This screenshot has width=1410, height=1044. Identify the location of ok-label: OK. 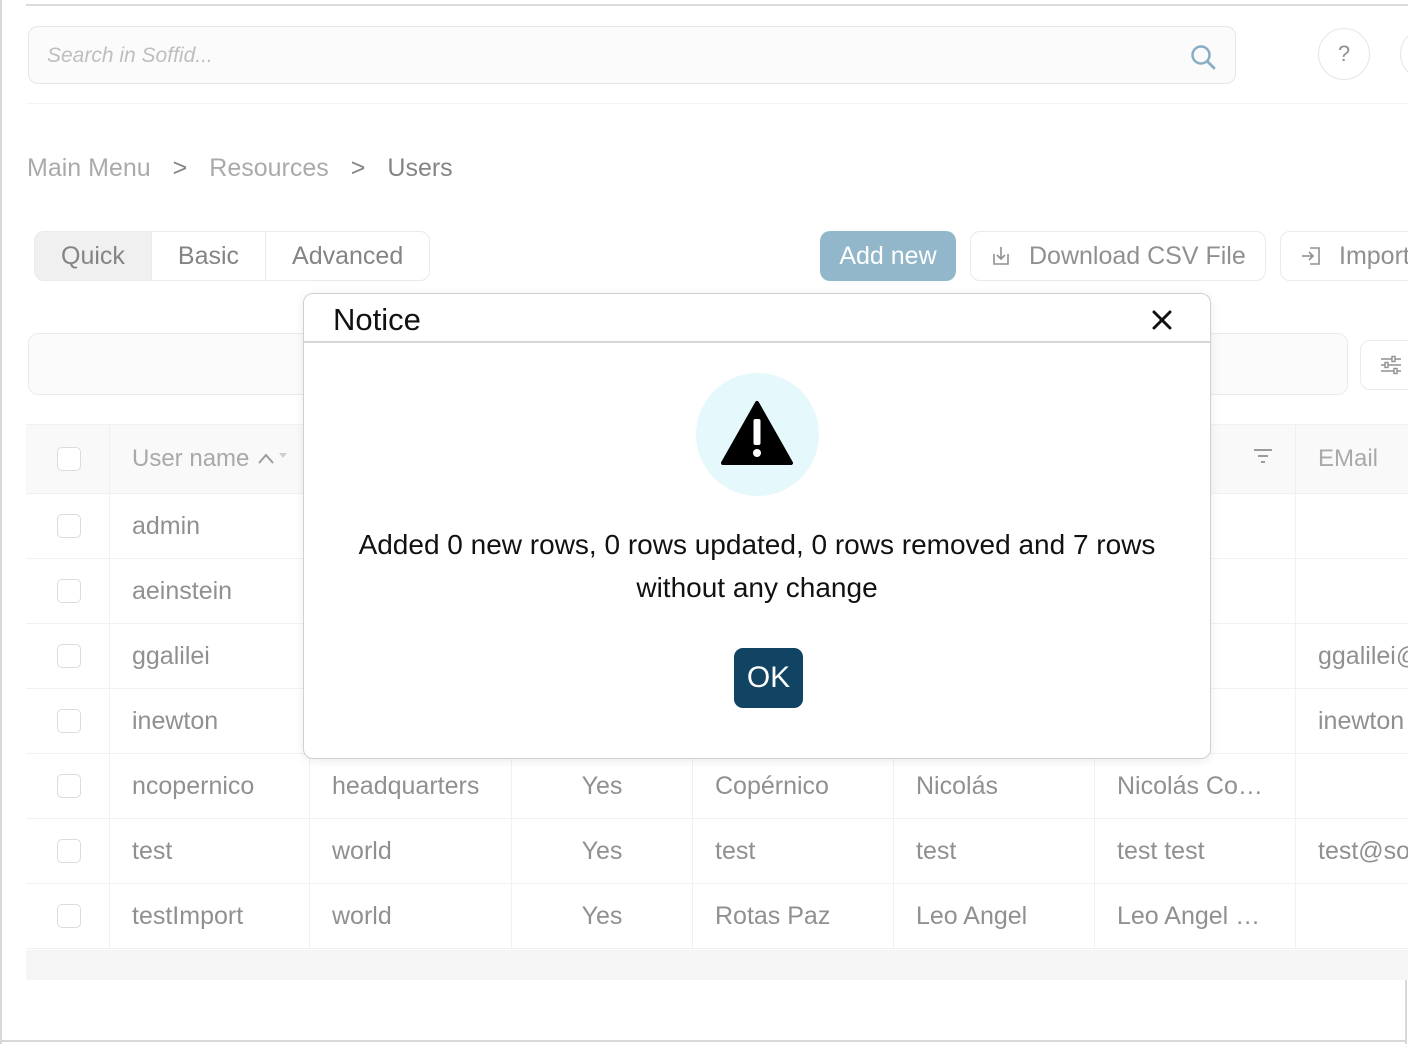
(768, 677).